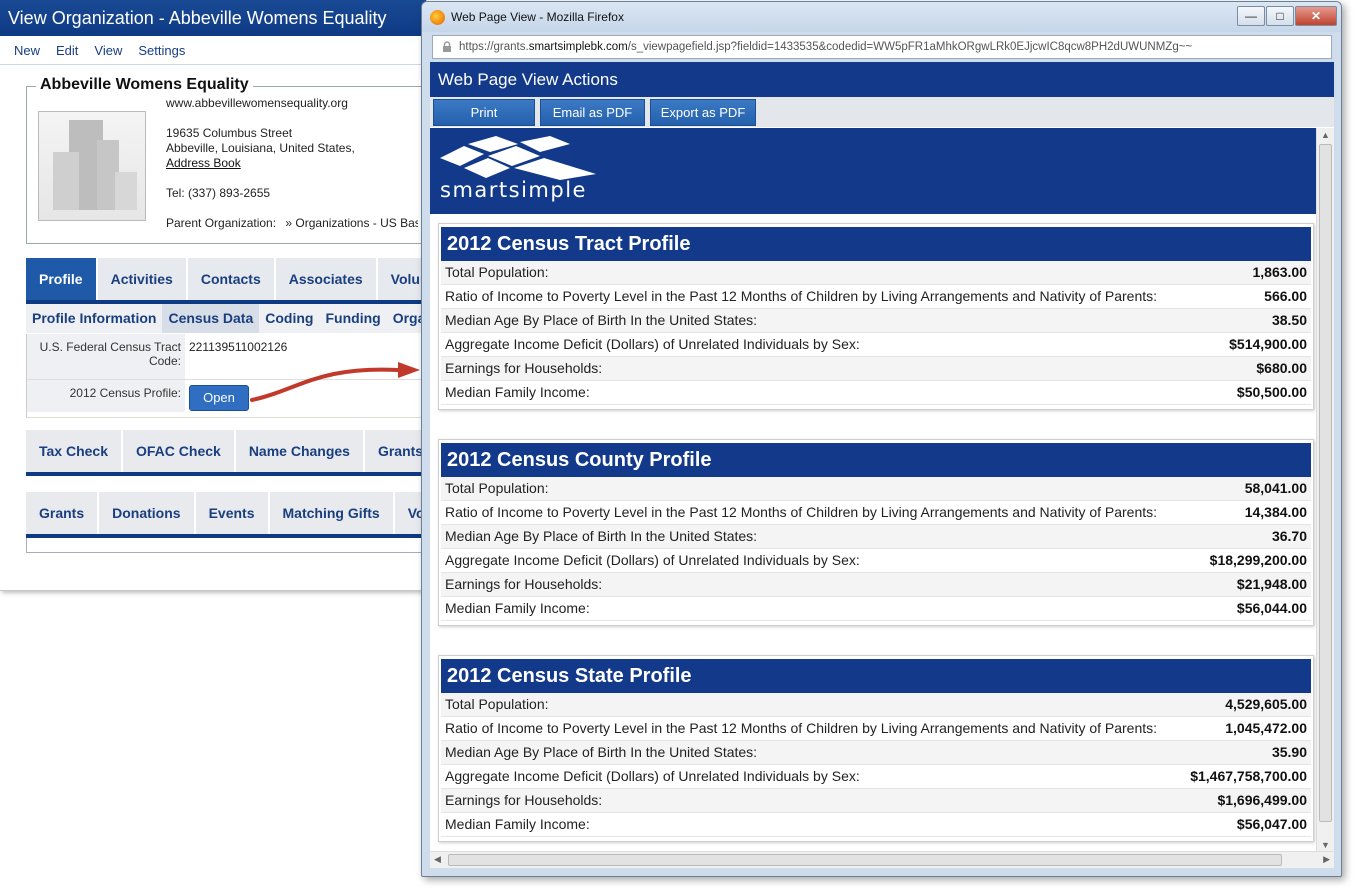 The width and height of the screenshot is (1366, 896). Describe the element at coordinates (67, 50) in the screenshot. I see `menu-edit: Edit` at that location.